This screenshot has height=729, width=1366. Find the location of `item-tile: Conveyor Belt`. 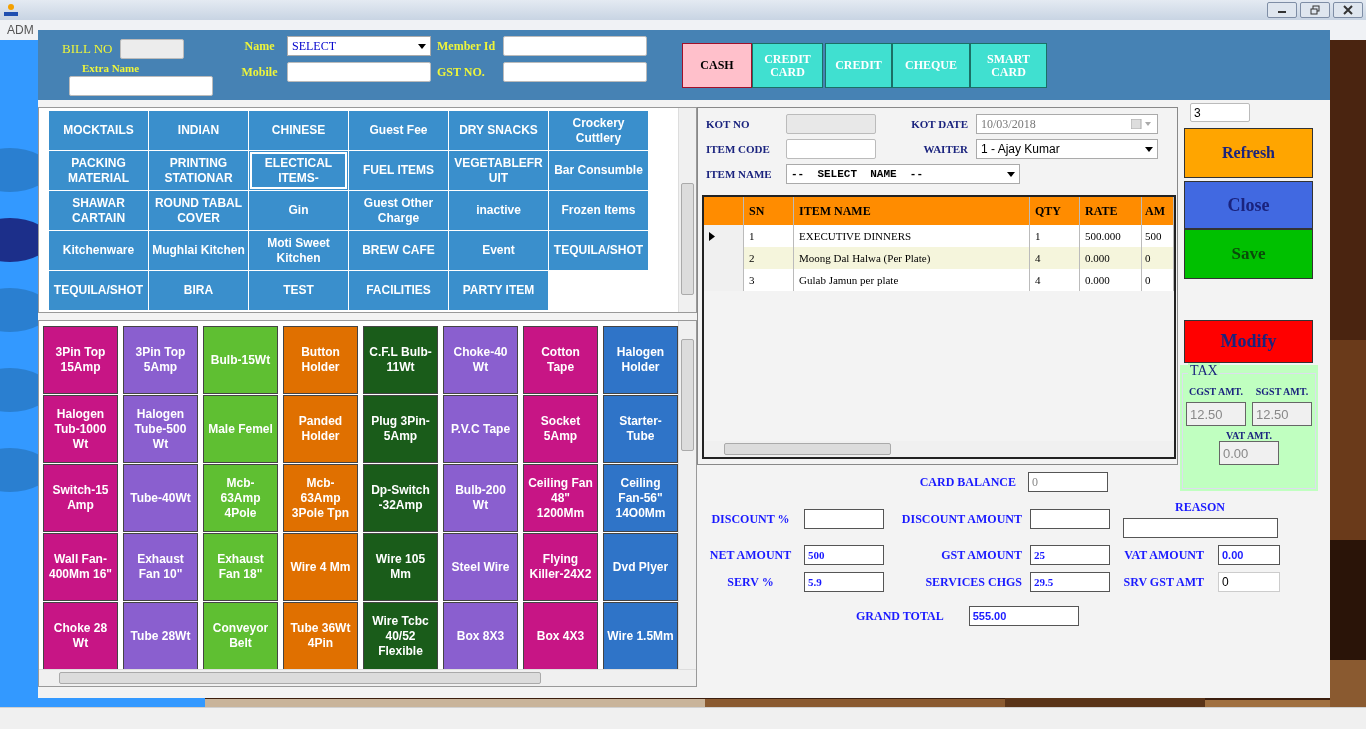

item-tile: Conveyor Belt is located at coordinates (240, 635).